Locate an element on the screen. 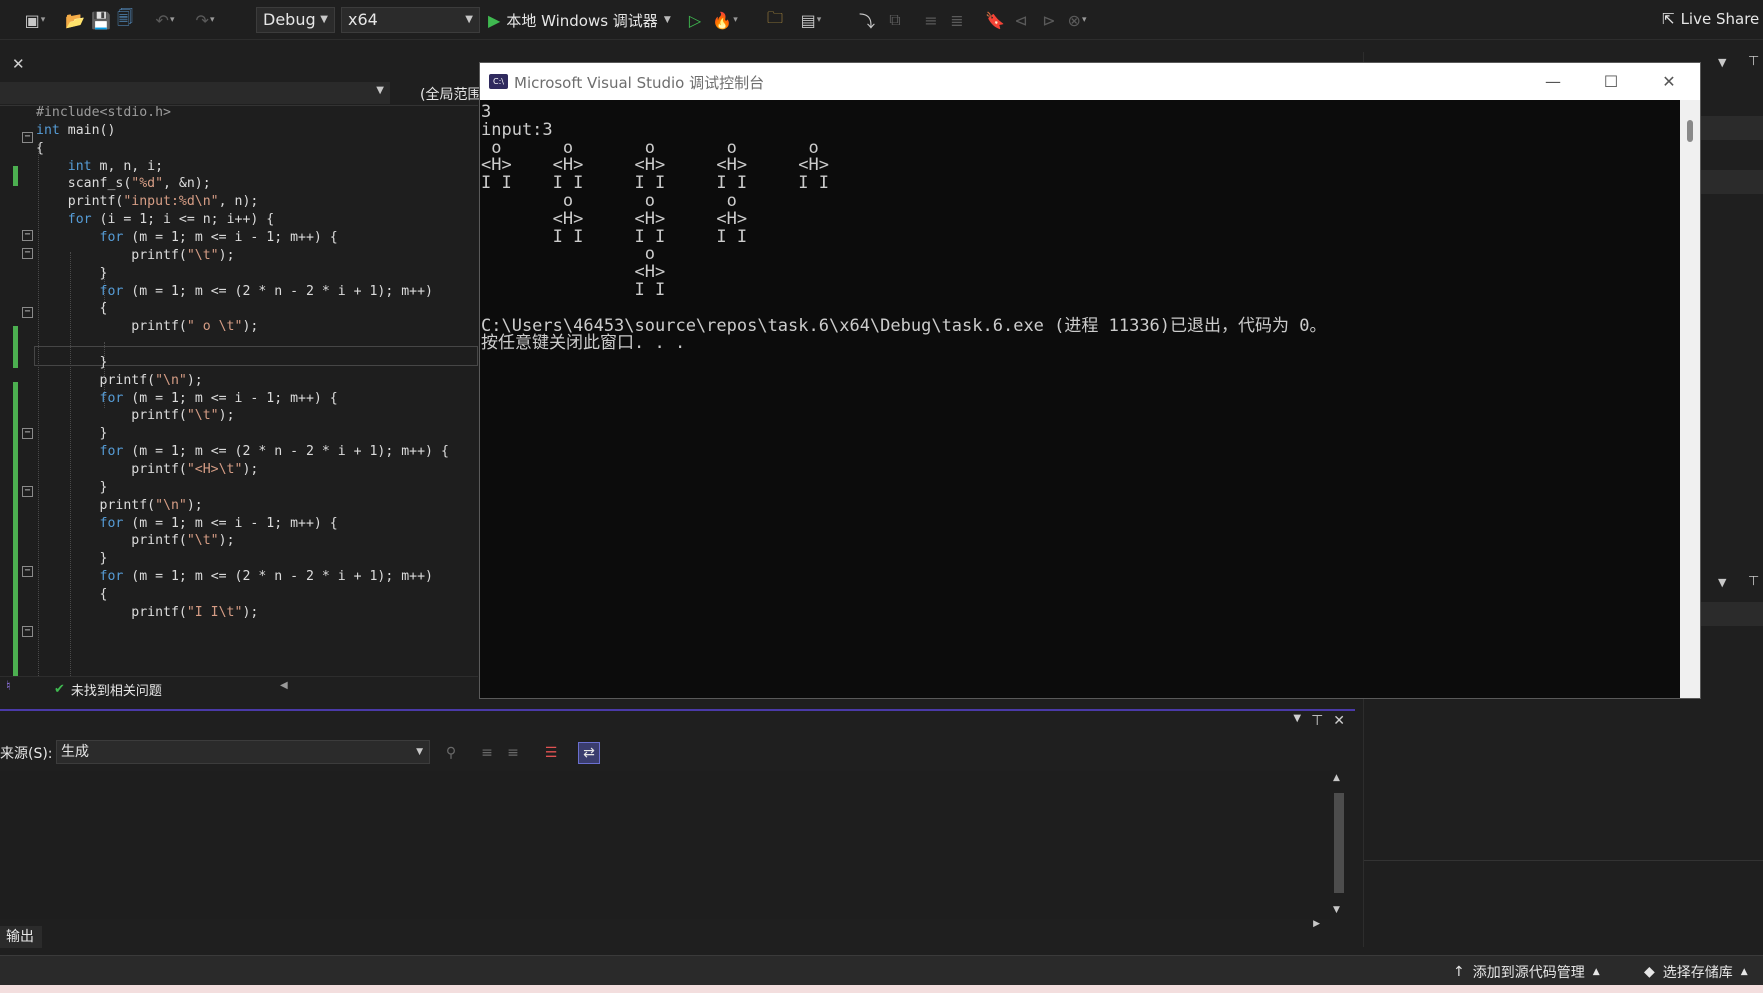 This screenshot has width=1763, height=993. arrow-up-icon: ↑ is located at coordinates (1459, 972).